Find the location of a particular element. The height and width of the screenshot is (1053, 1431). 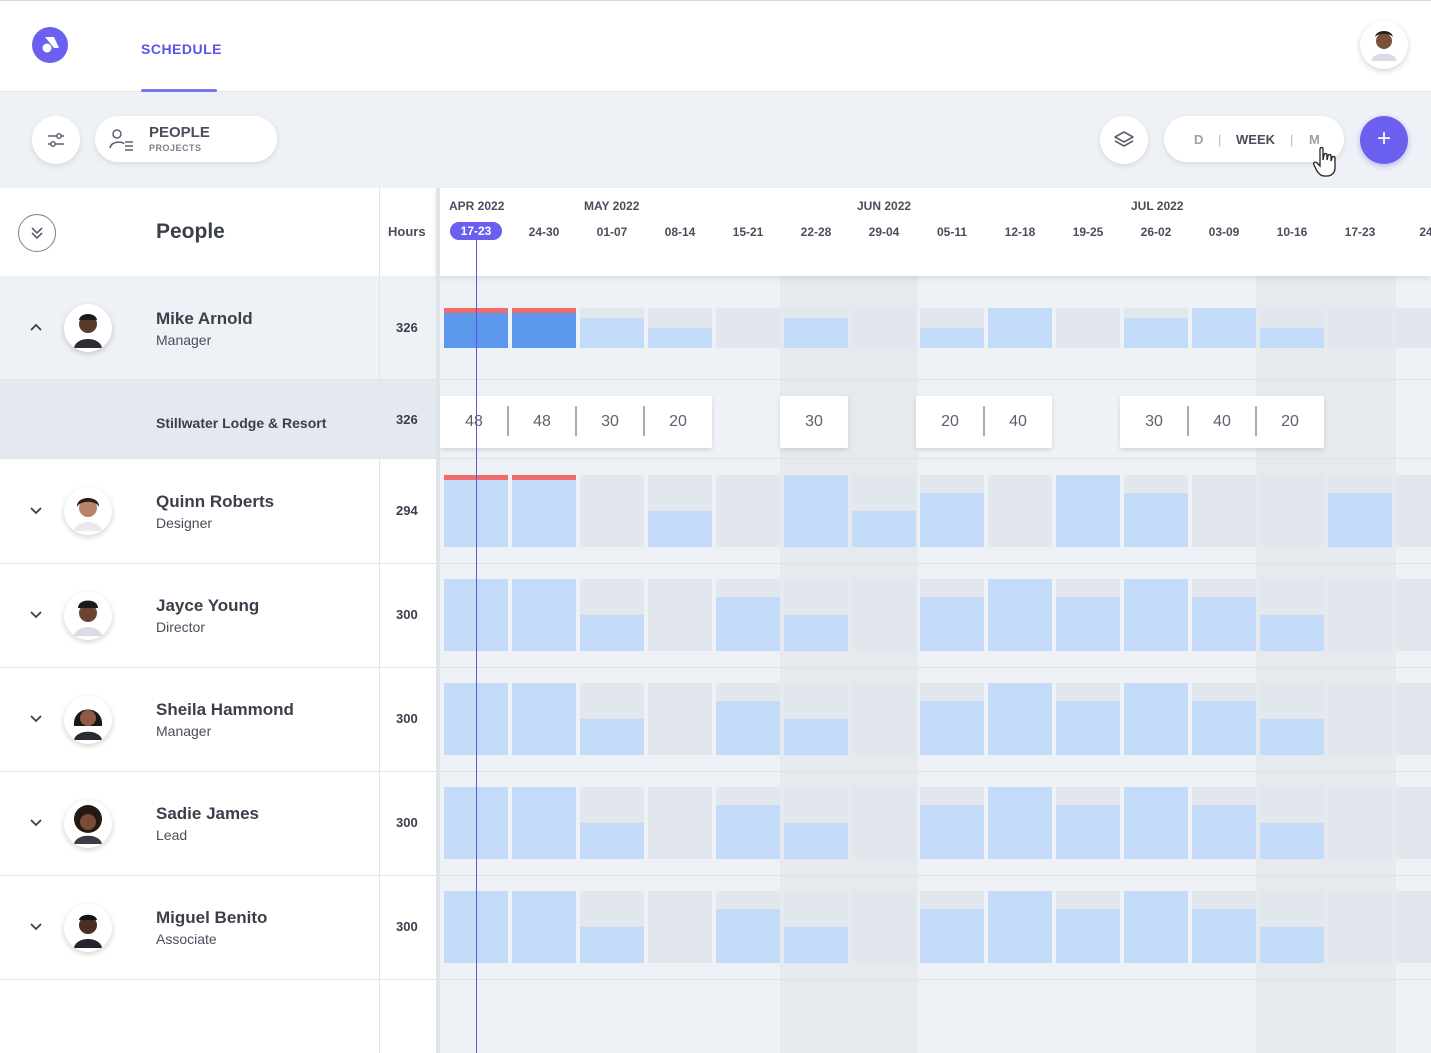

week-label: 12-18 is located at coordinates (1020, 232).